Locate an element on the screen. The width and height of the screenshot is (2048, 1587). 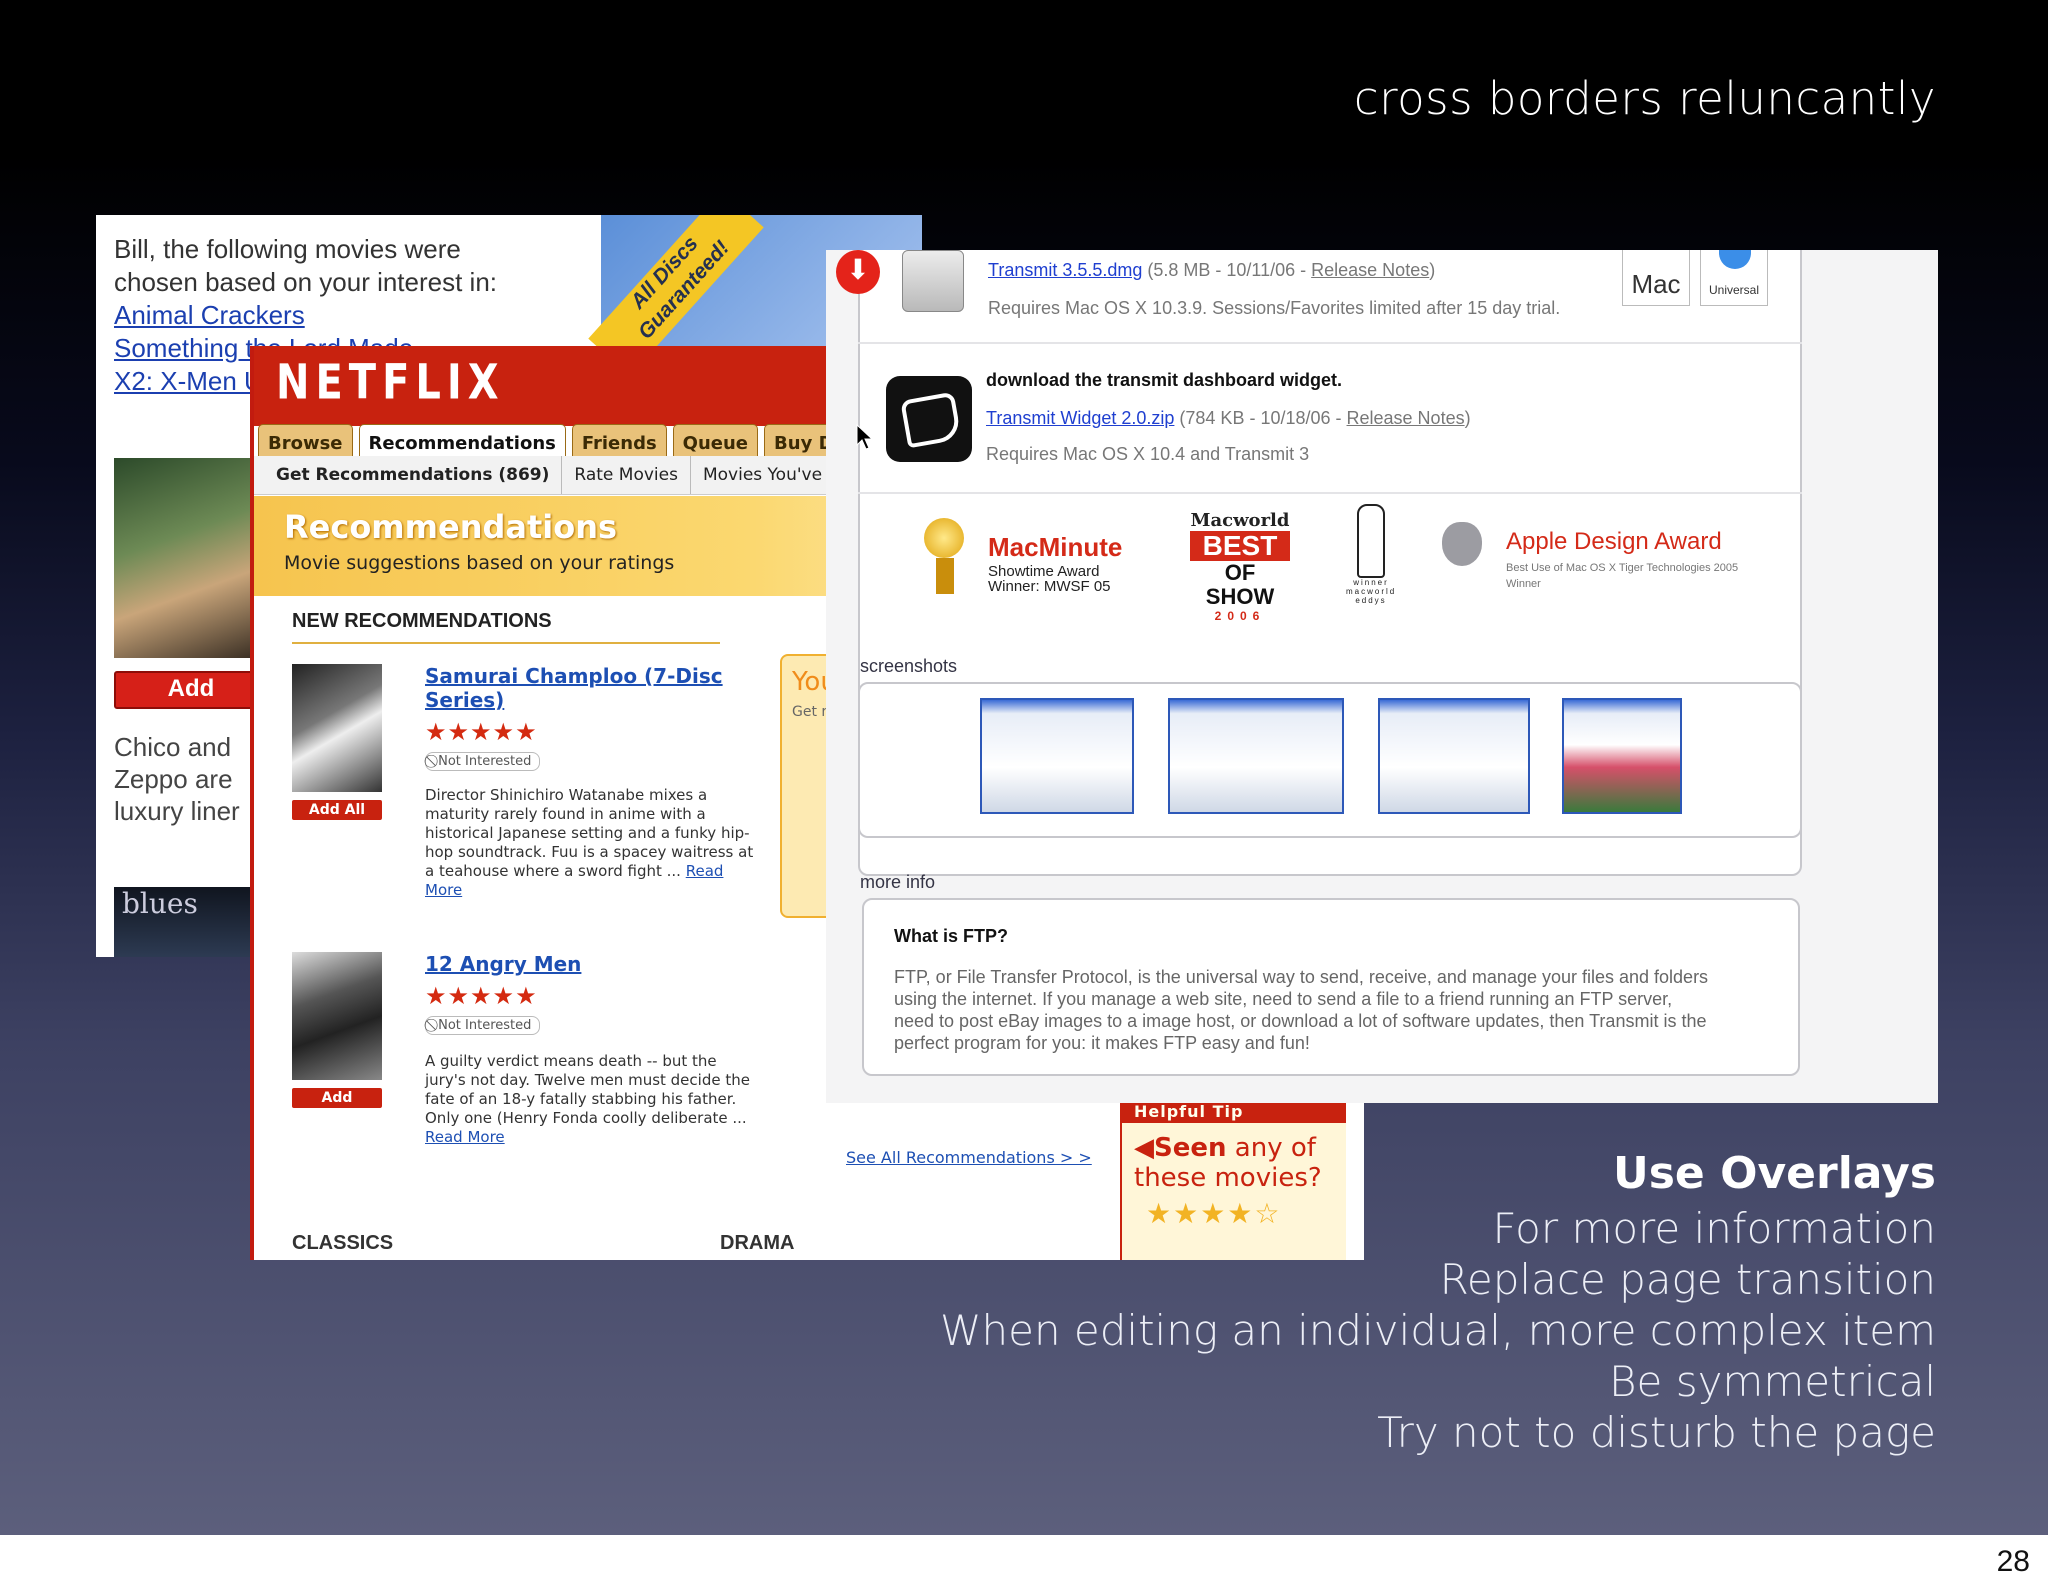
subnav-get-recommendations: Get Recommendations (869) is located at coordinates (413, 475).